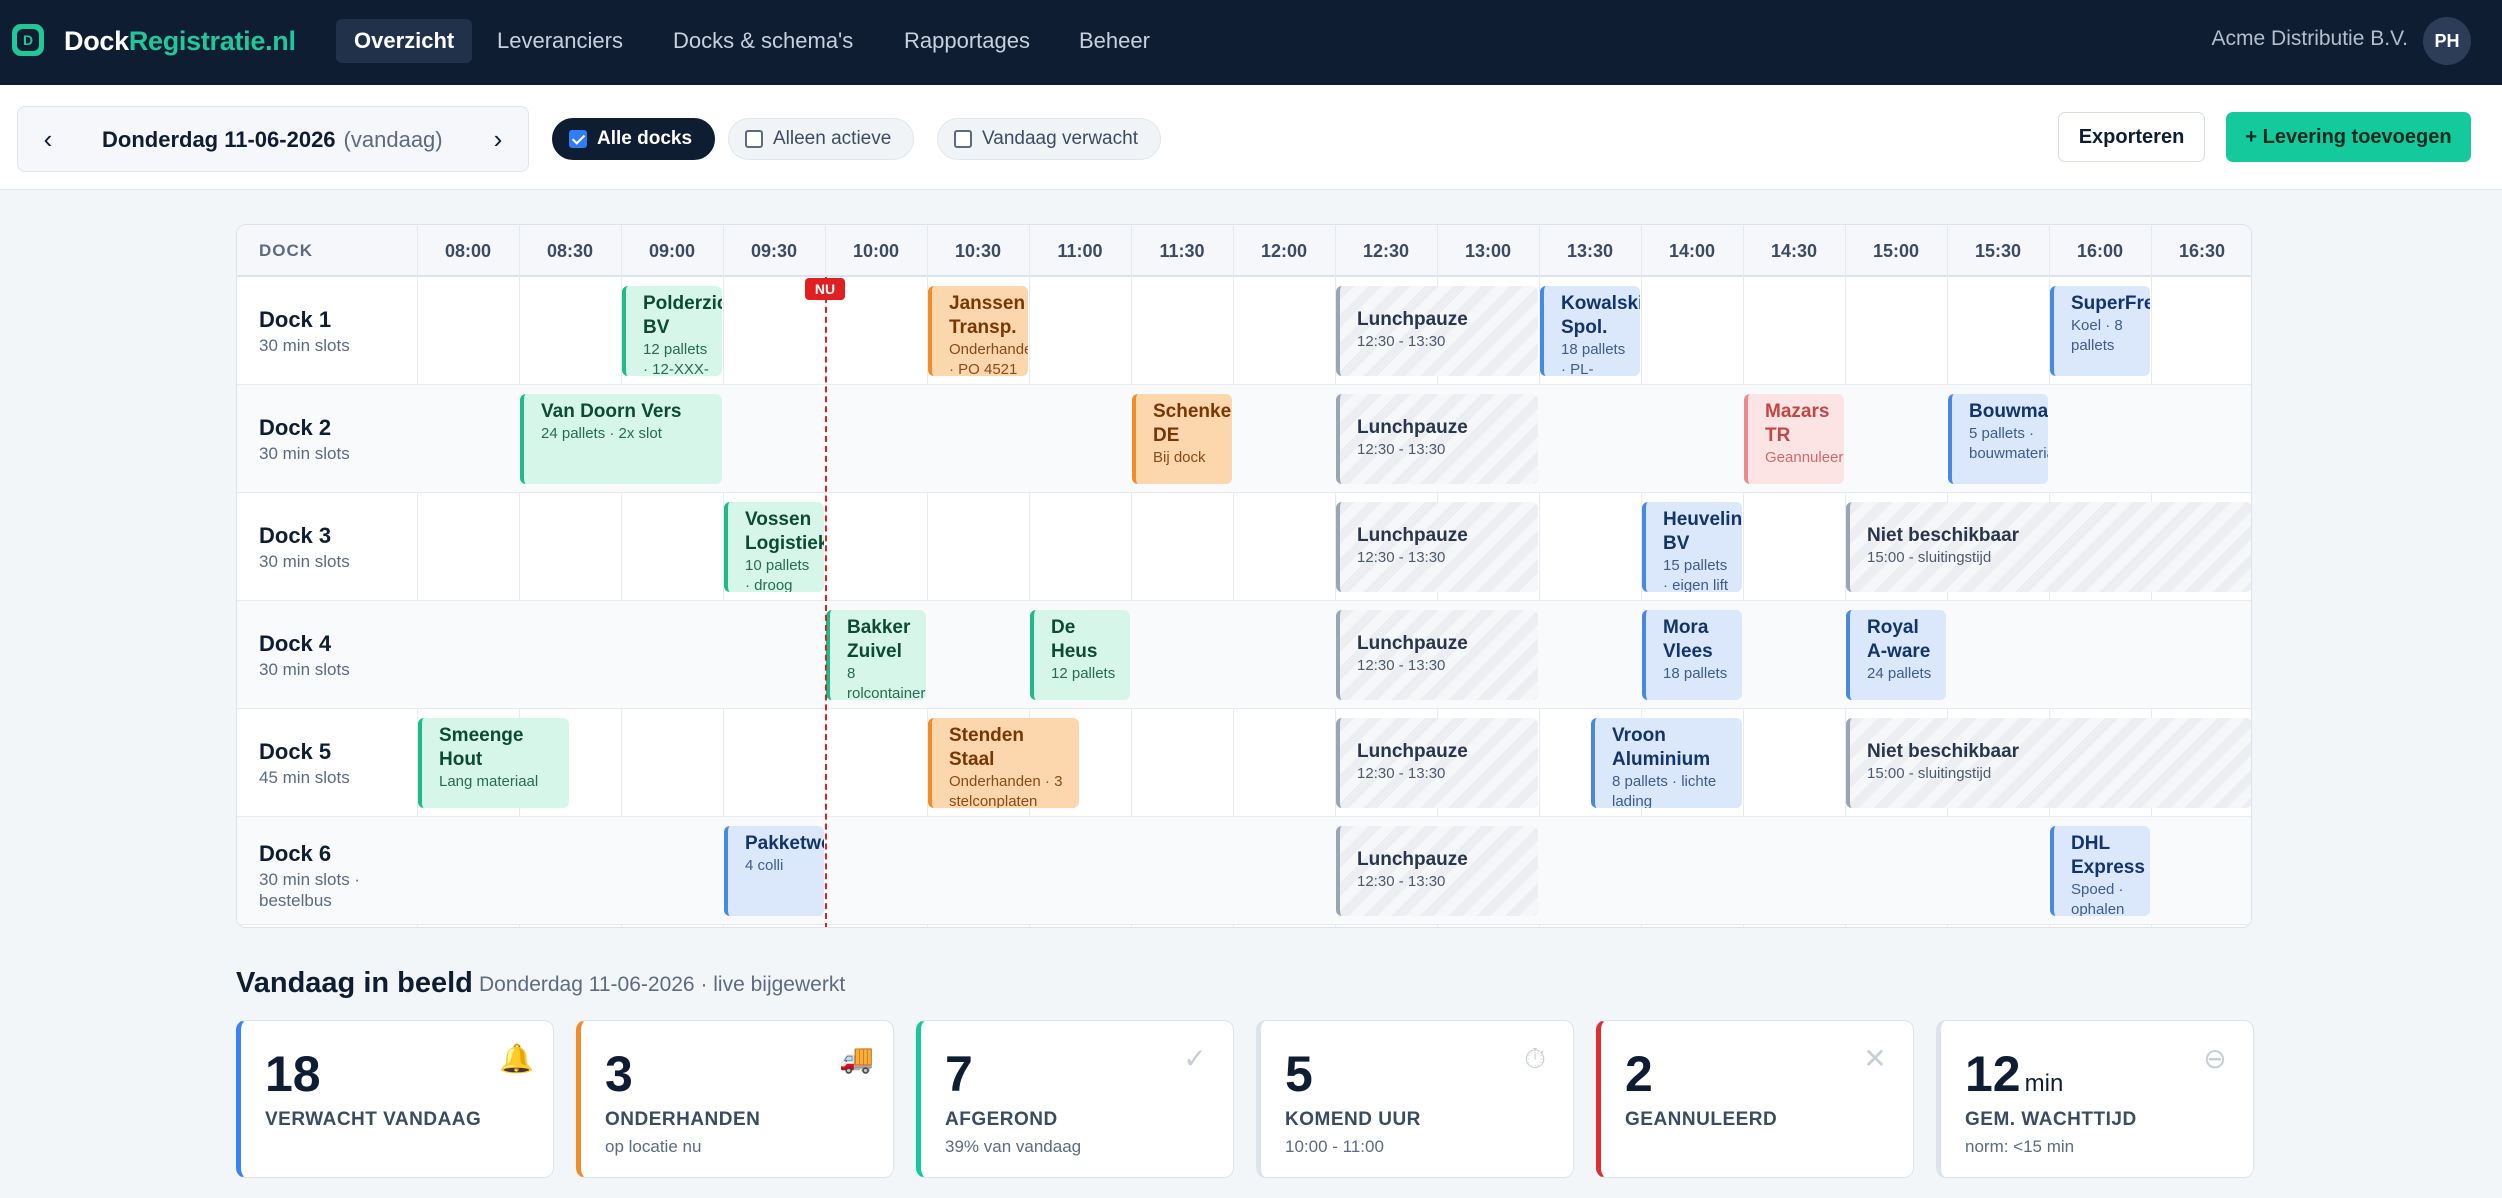 The image size is (2502, 1198). I want to click on user-avatar: PH, so click(2447, 41).